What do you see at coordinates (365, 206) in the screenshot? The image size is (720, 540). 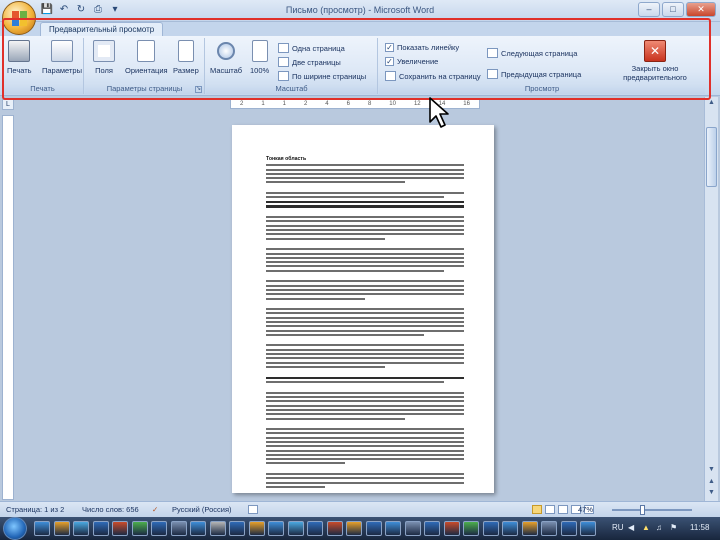 I see `bold-text-line` at bounding box center [365, 206].